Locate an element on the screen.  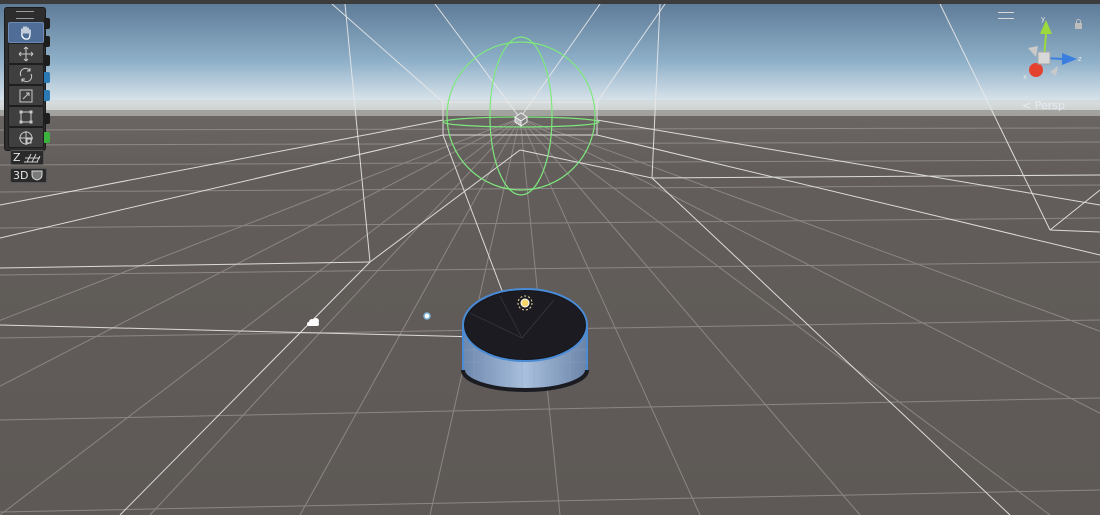
3d-view-toggle: 3D is located at coordinates (29, 175).